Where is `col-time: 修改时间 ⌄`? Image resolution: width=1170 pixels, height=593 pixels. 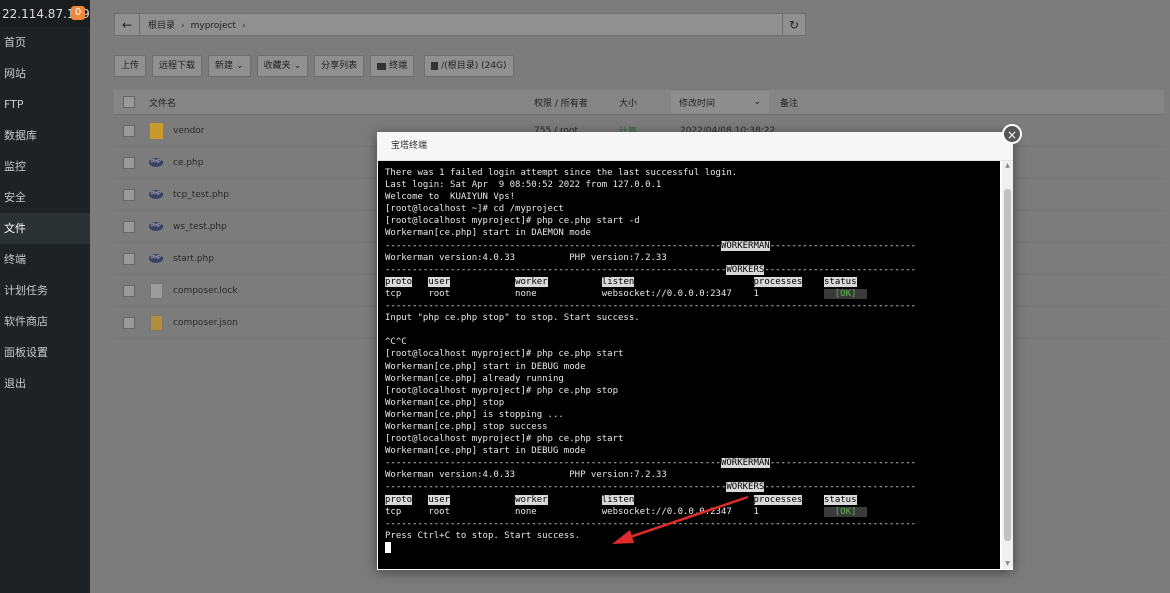 col-time: 修改时间 ⌄ is located at coordinates (720, 102).